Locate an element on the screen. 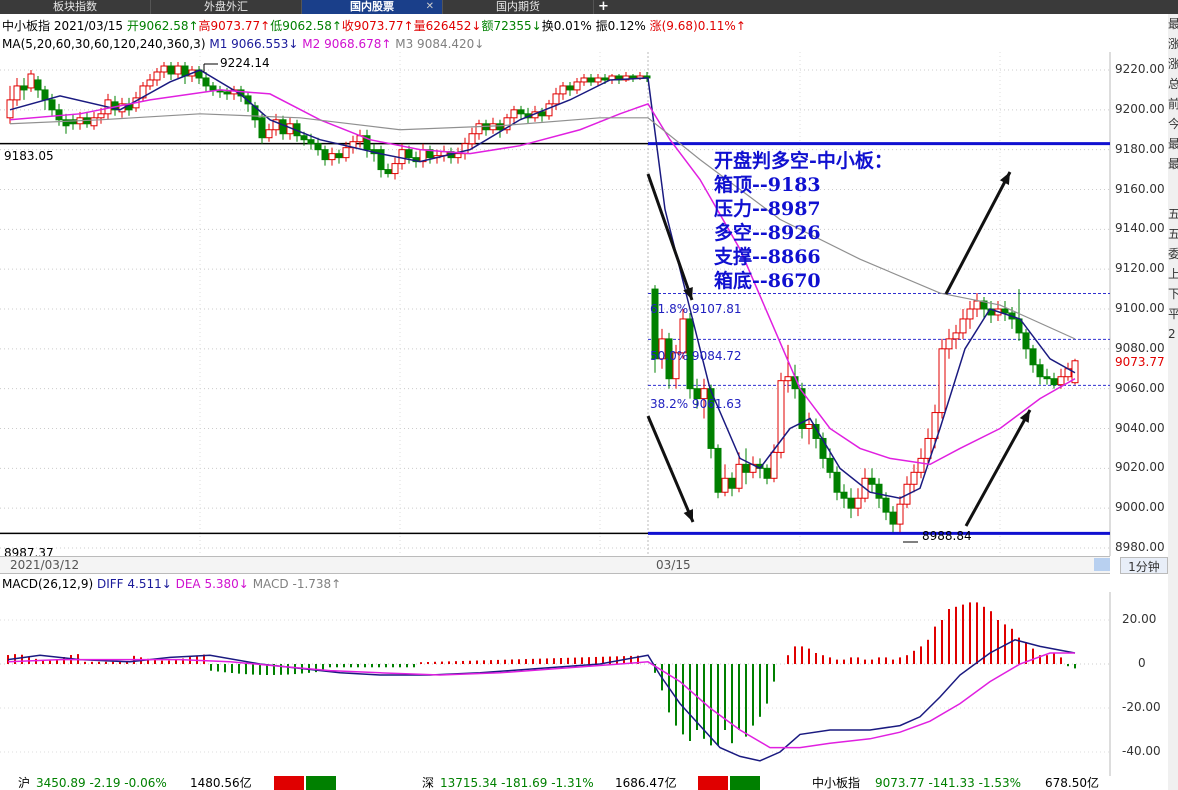  tab-label: 国内期货 is located at coordinates (518, 6).